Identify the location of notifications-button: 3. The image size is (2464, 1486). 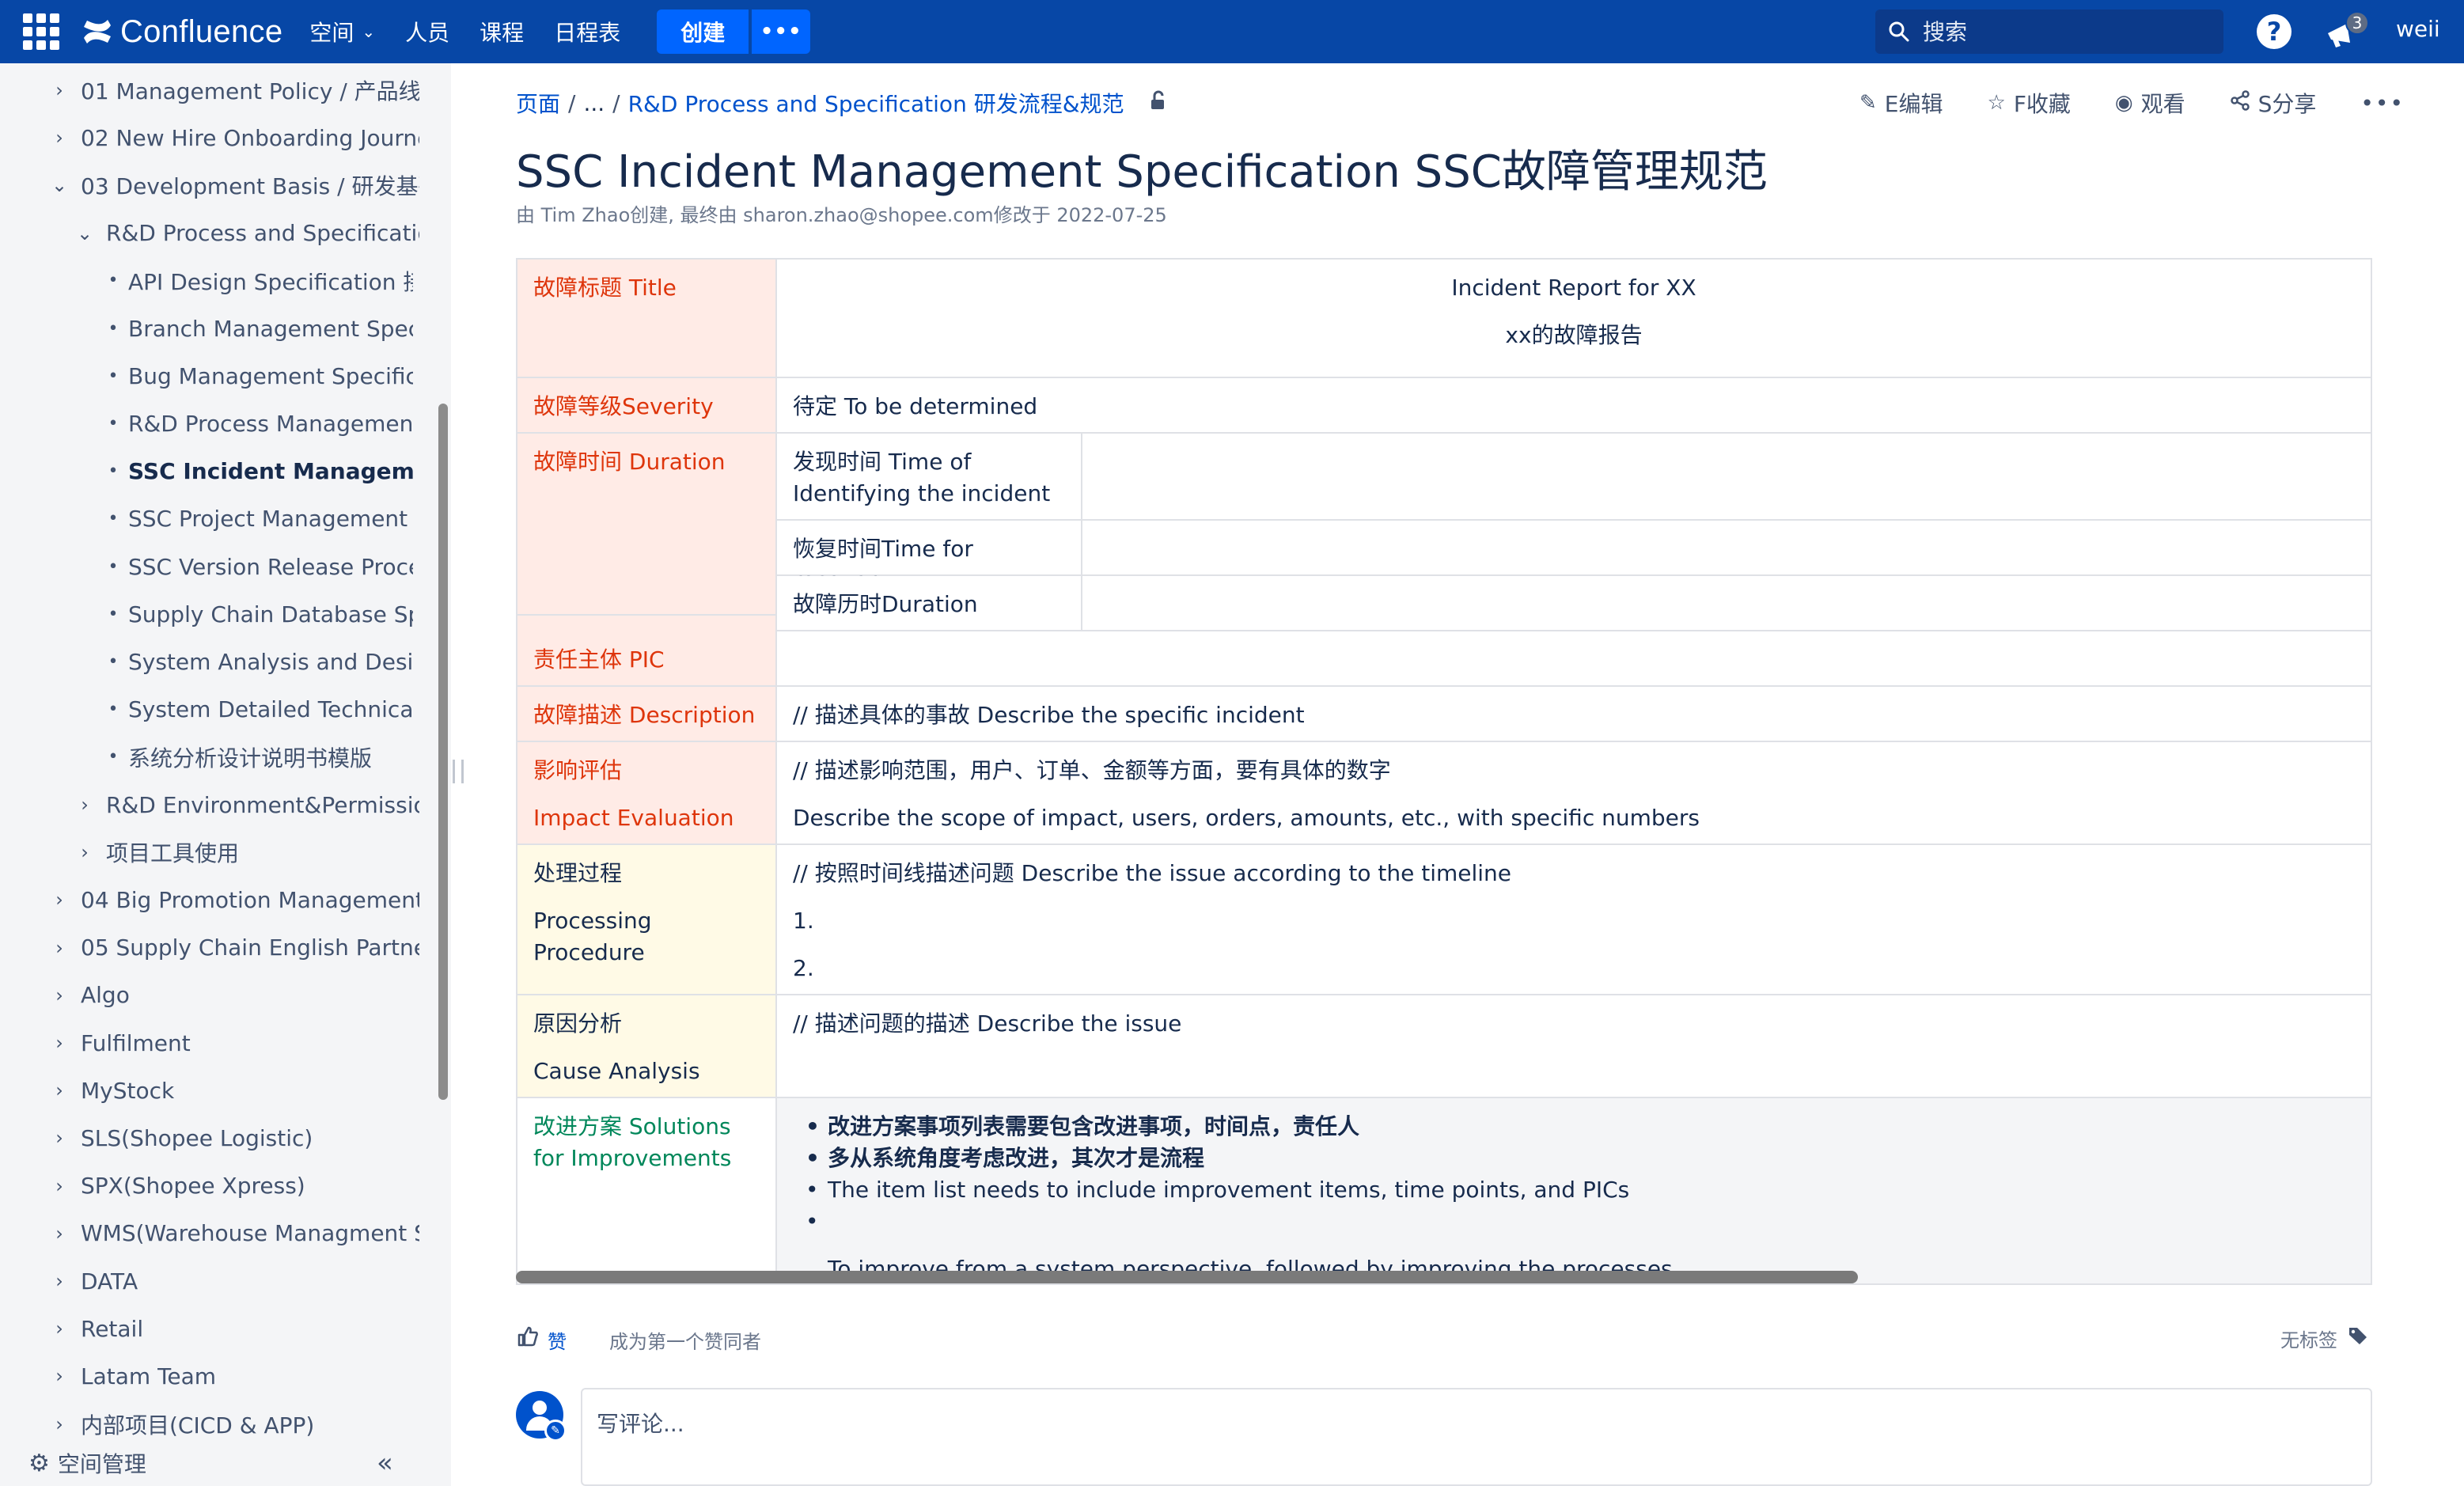
(2346, 31).